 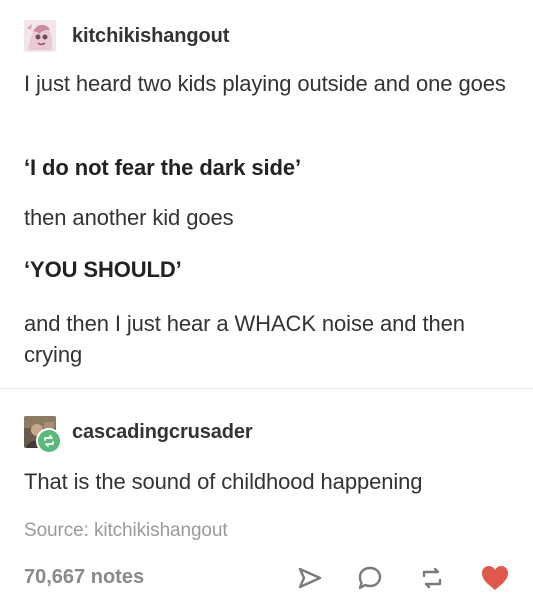 I want to click on source-link: Source: kitchikishangout, so click(x=269, y=530).